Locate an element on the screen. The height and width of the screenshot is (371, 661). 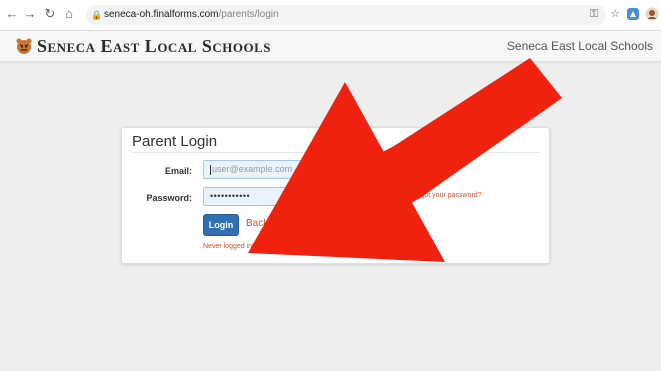
divider is located at coordinates (335, 152).